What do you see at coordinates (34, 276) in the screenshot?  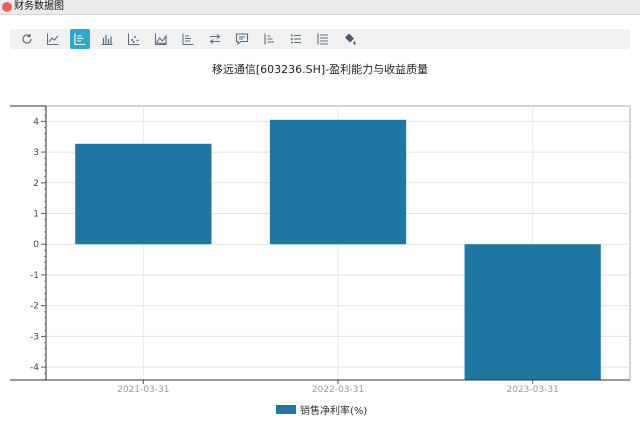 I see `y-tick-label: -1` at bounding box center [34, 276].